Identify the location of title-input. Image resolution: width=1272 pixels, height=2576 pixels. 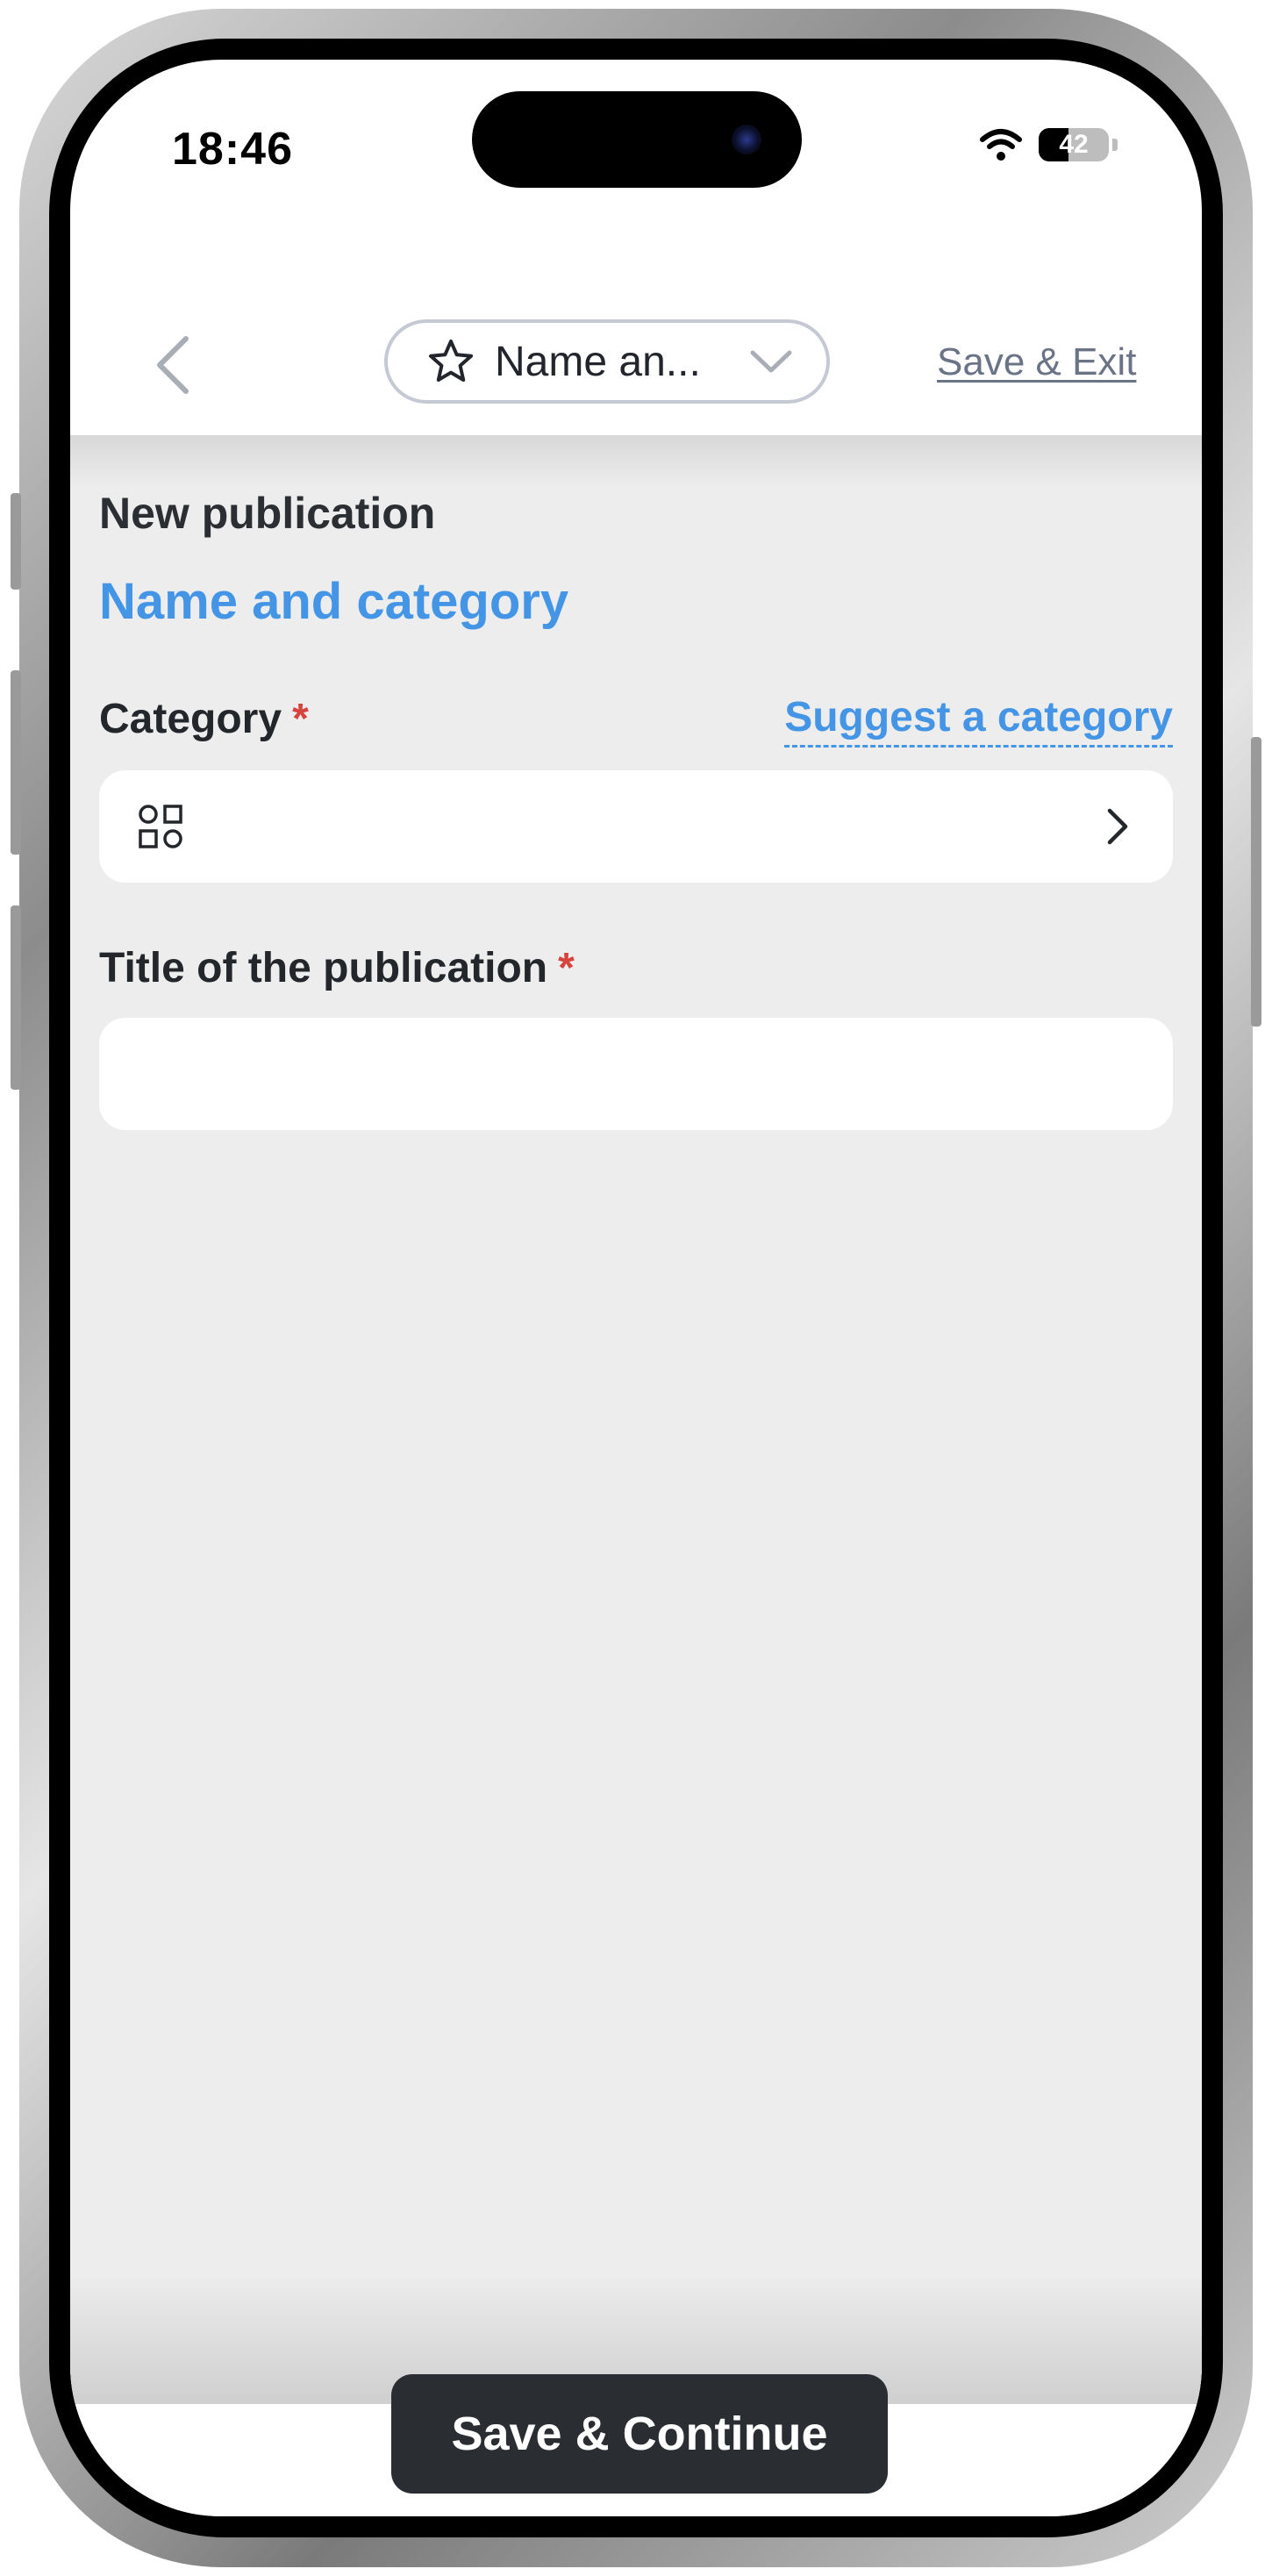
(636, 1074).